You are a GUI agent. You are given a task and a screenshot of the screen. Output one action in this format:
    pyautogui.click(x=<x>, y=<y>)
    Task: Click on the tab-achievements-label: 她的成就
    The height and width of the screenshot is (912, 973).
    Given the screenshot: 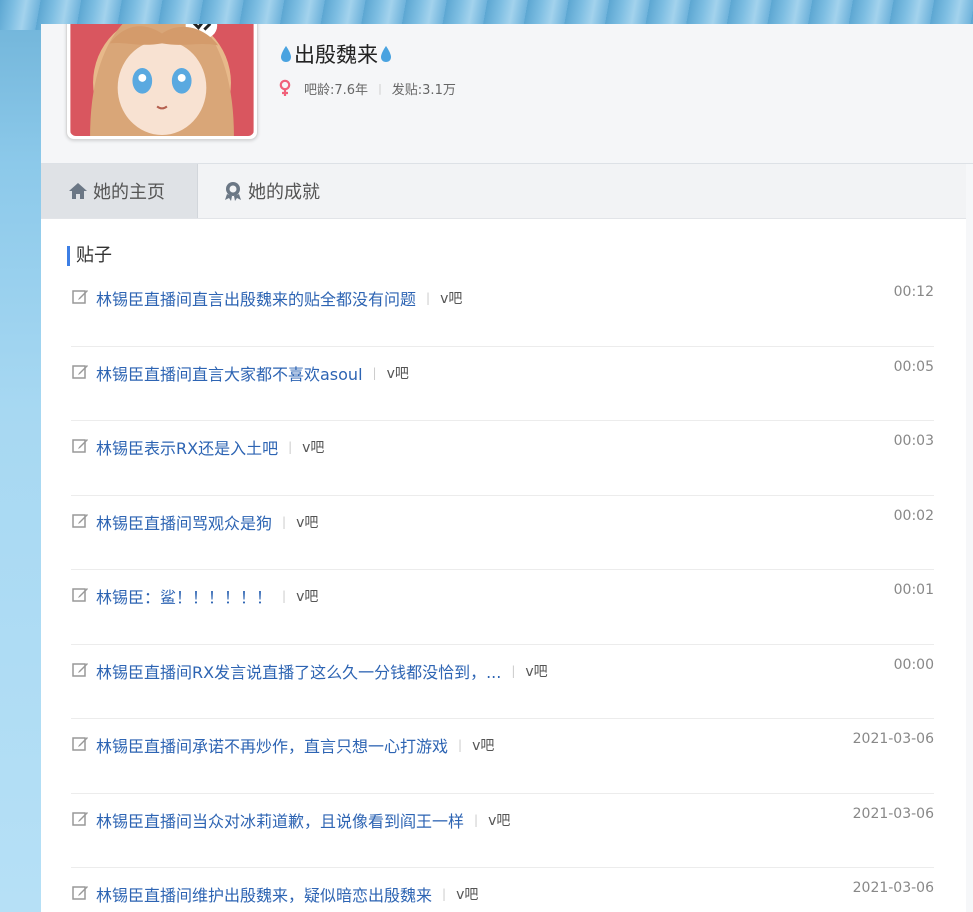 What is the action you would take?
    pyautogui.click(x=284, y=192)
    